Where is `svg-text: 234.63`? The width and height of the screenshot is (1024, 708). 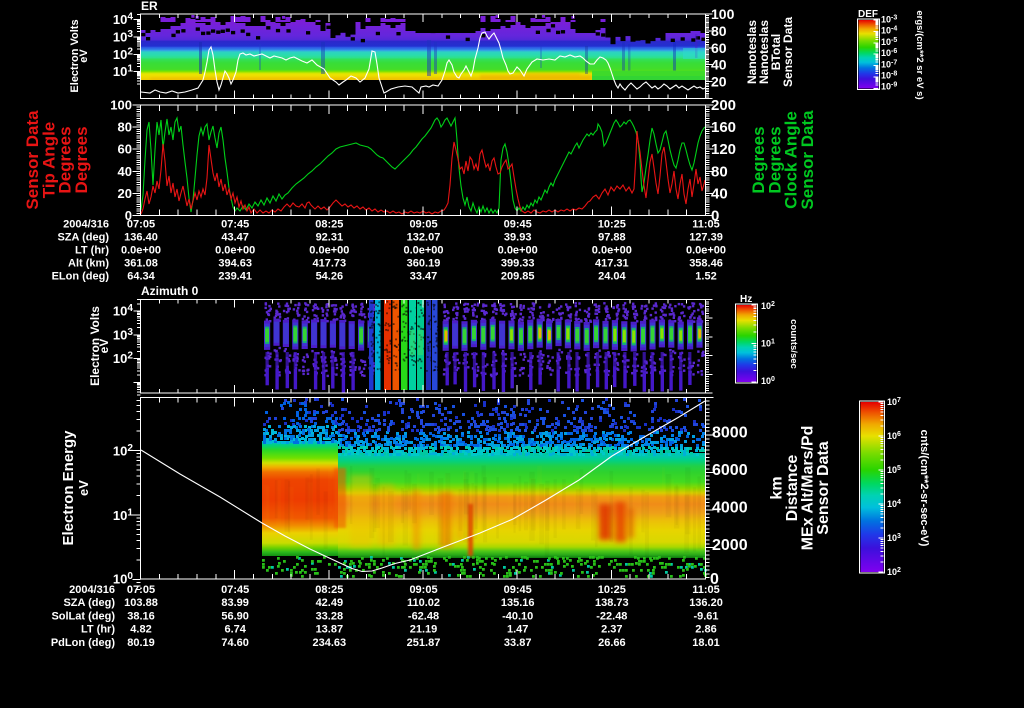 svg-text: 234.63 is located at coordinates (330, 643).